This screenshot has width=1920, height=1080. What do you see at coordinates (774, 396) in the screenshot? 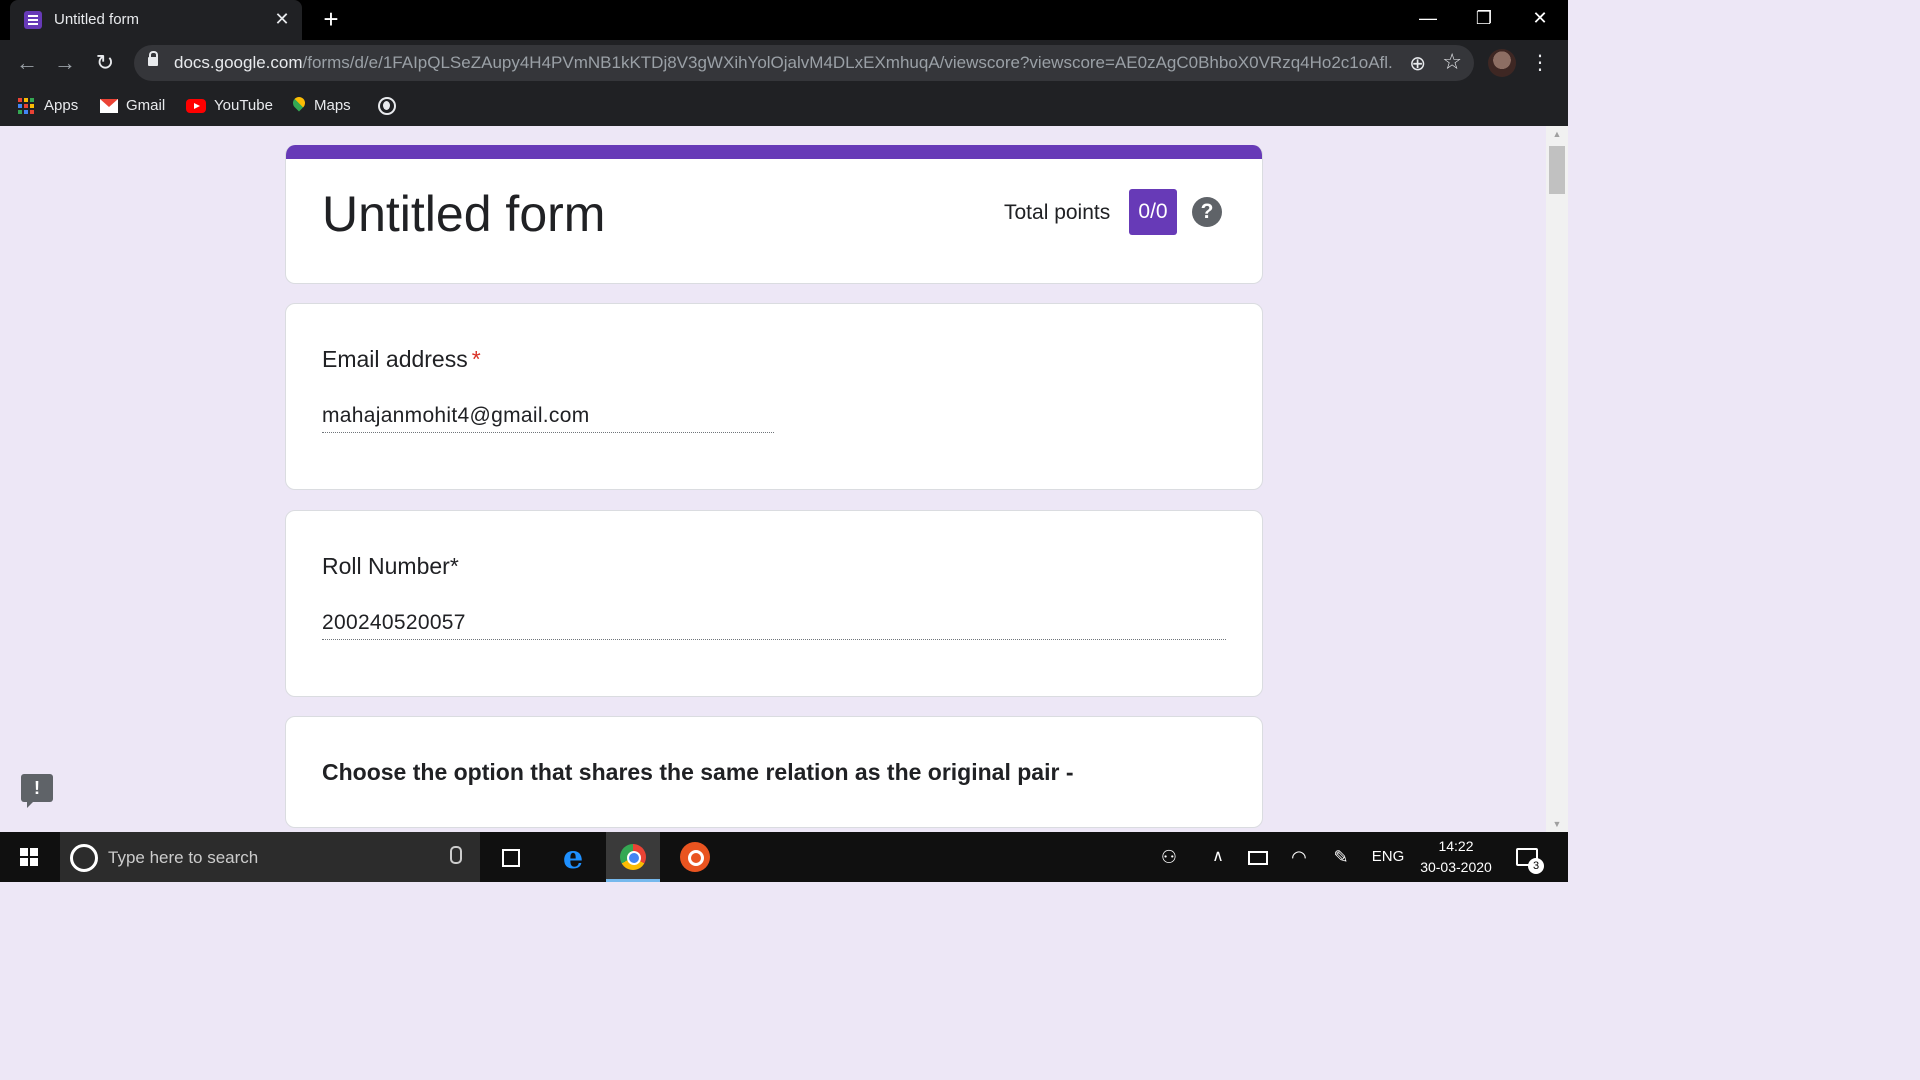
I see `question-card-email: Email address * mahajanmohit4@gmail.com` at bounding box center [774, 396].